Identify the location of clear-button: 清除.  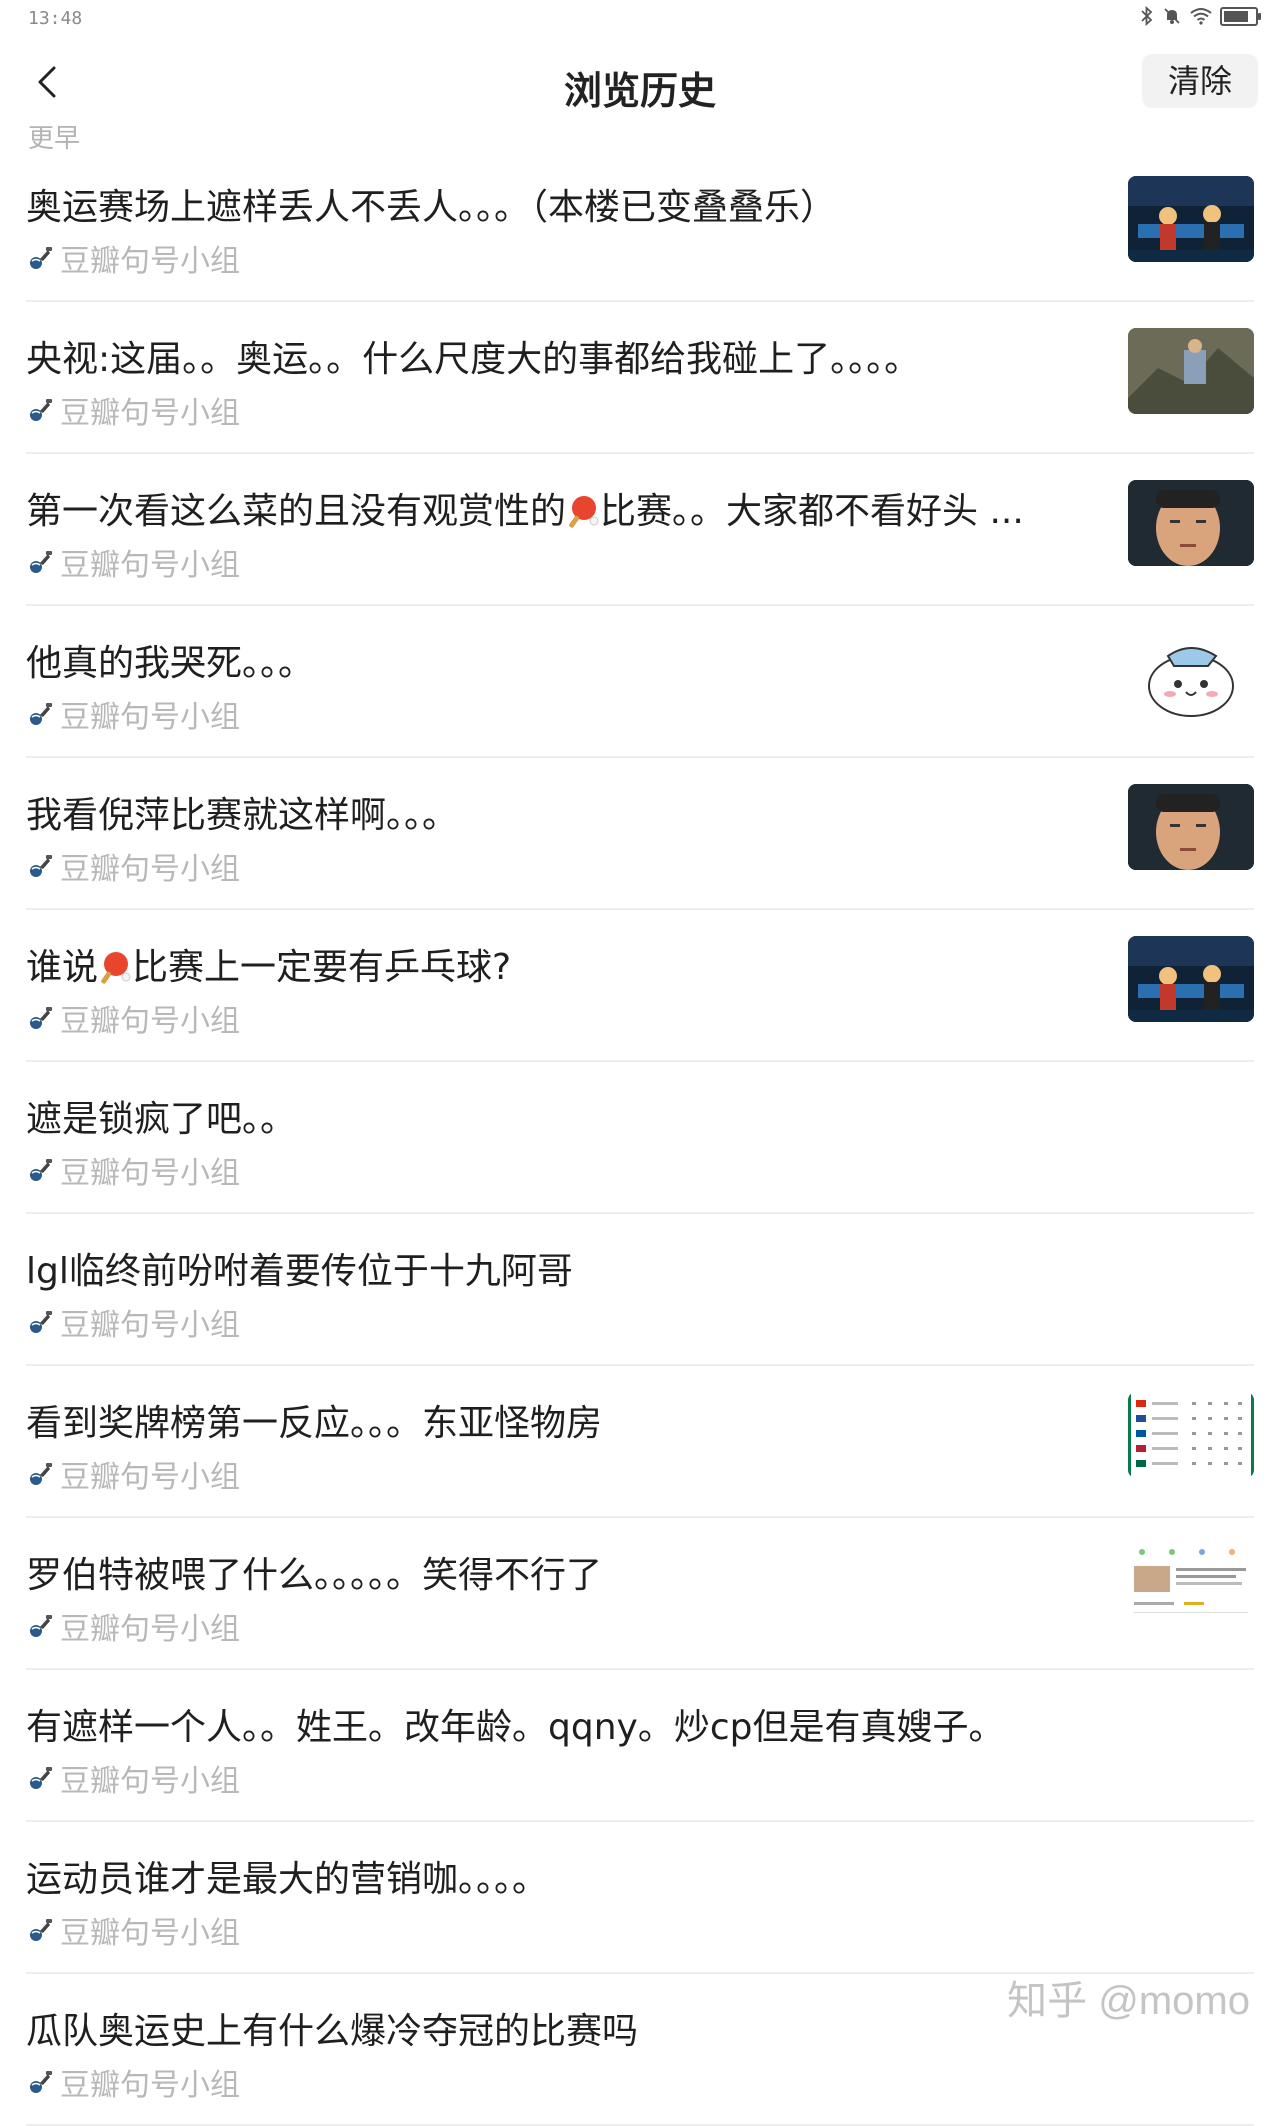
(1200, 81).